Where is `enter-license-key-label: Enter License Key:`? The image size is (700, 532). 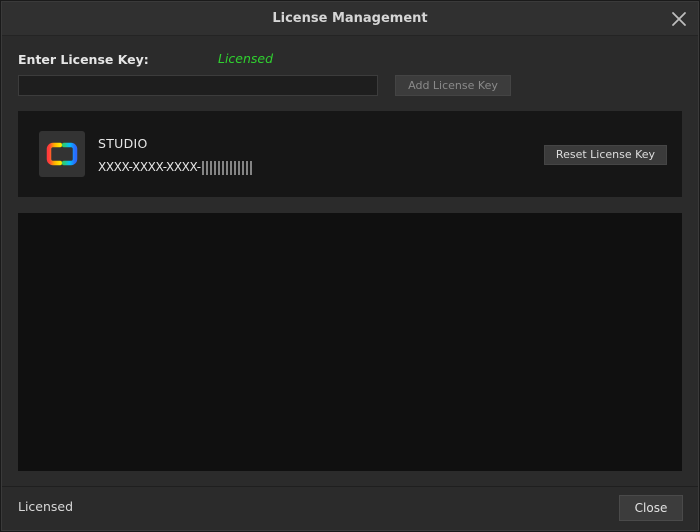 enter-license-key-label: Enter License Key: is located at coordinates (83, 59).